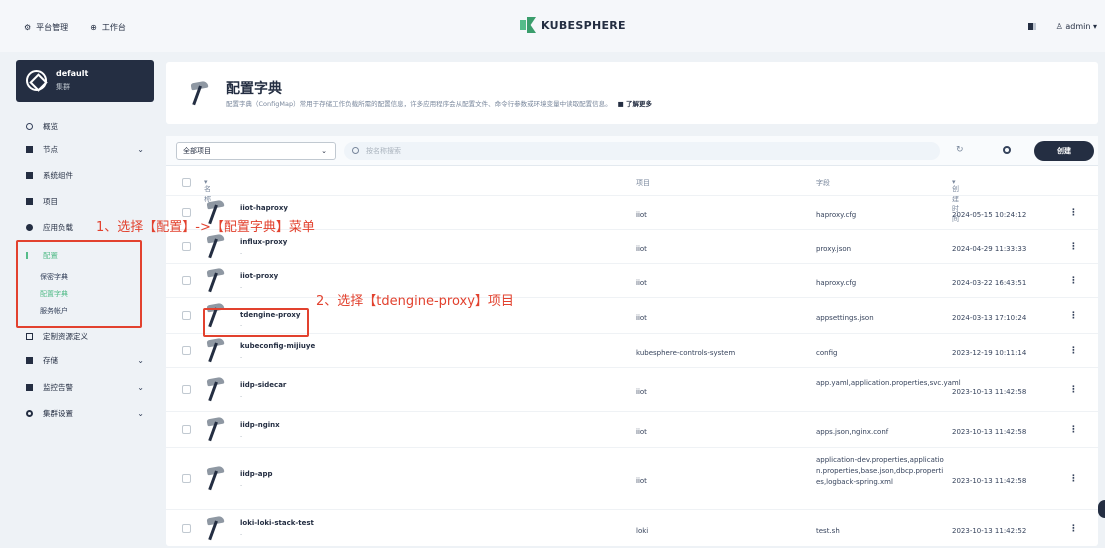 This screenshot has width=1105, height=548. I want to click on column-name: 名称 ▾, so click(207, 190).